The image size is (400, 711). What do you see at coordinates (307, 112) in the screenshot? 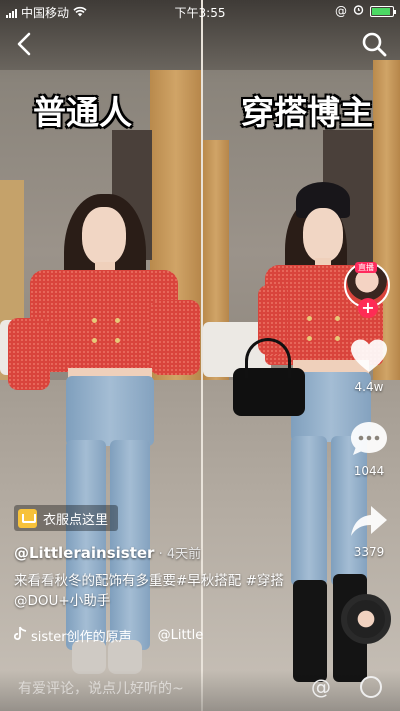
I see `overlay-title-right: 穿搭博主` at bounding box center [307, 112].